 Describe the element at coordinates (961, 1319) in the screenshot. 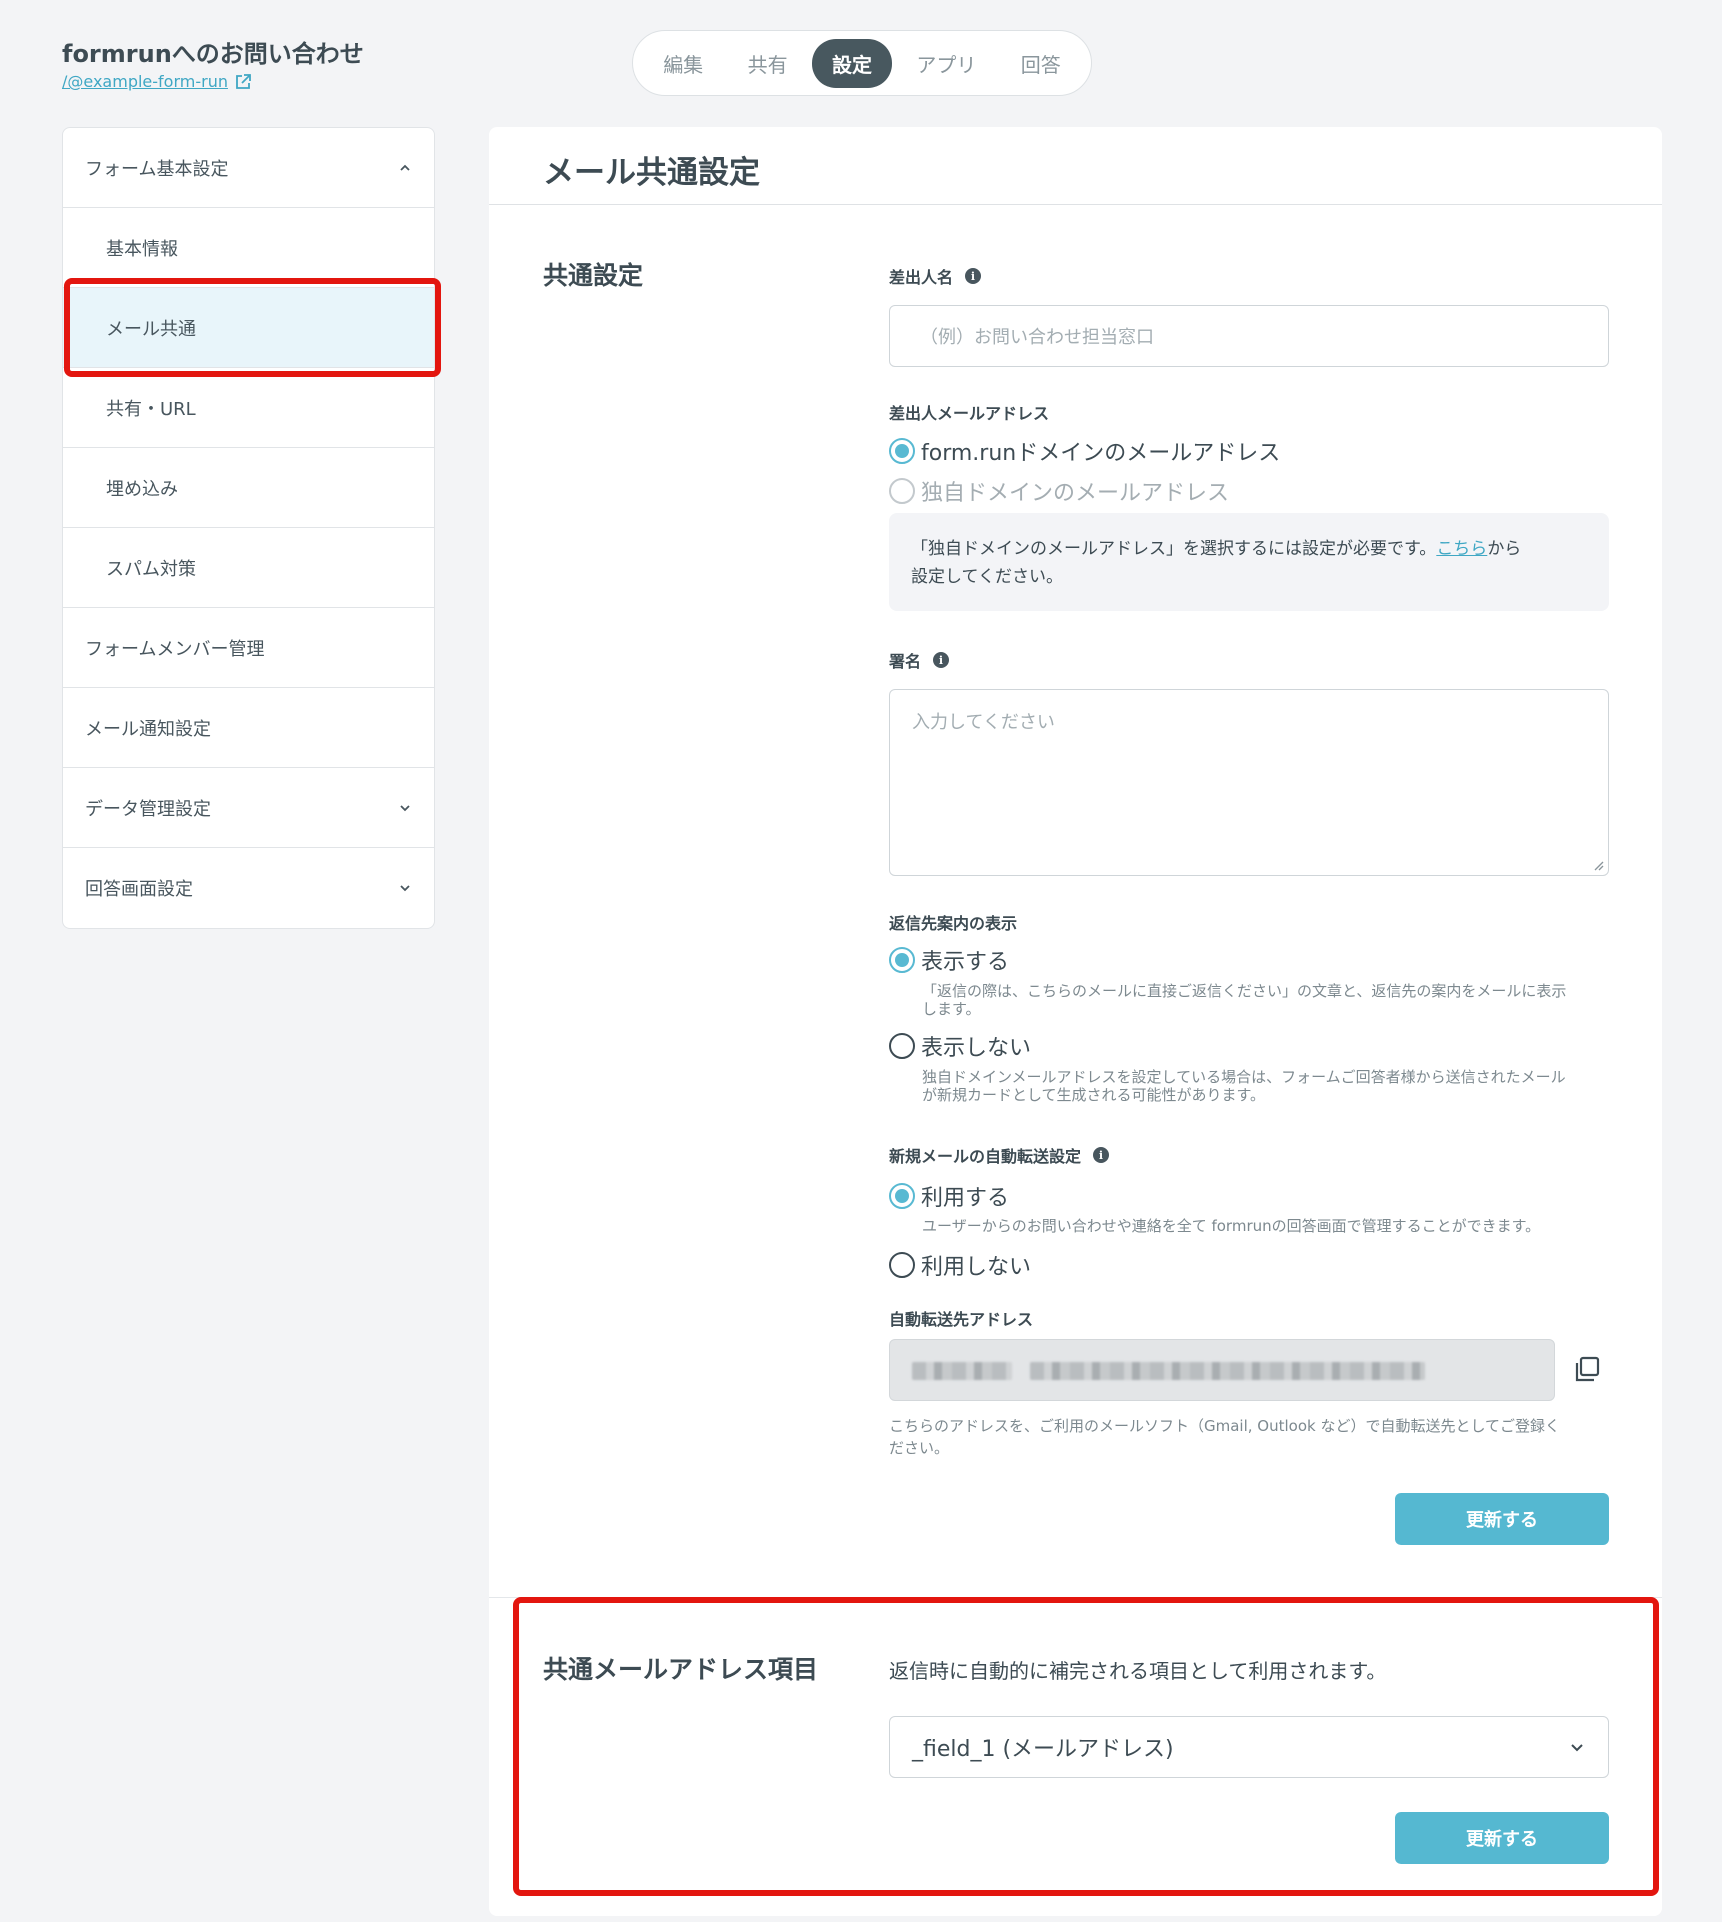

I see `forward-address-label: 自動転送先アドレス` at that location.